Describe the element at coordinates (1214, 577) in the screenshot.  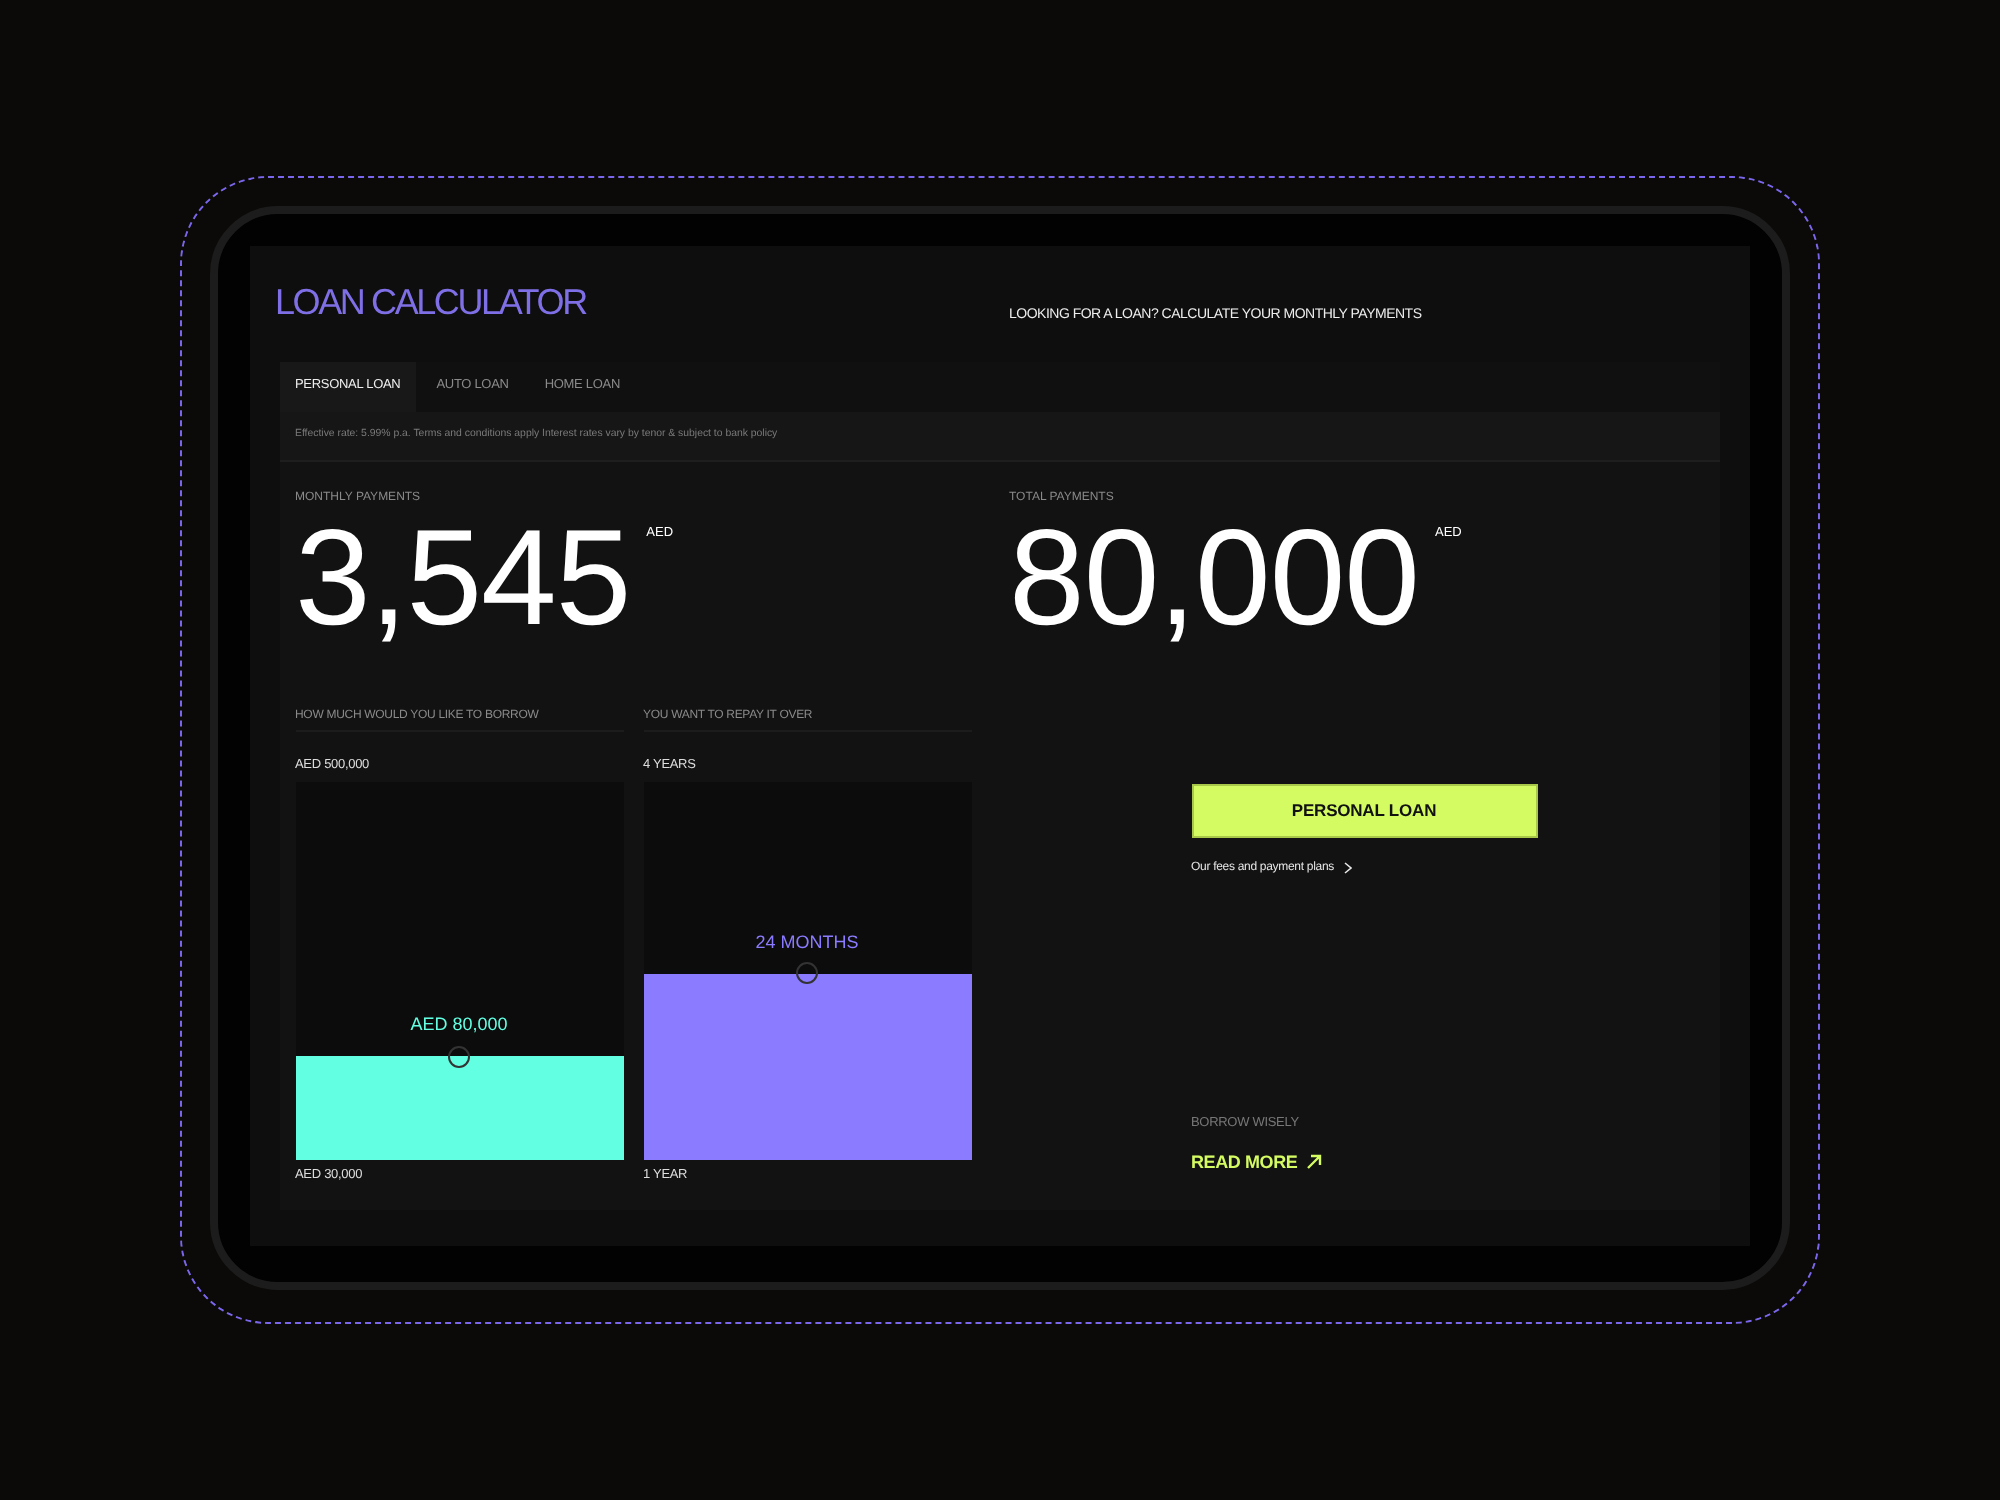
I see `result-amount: 80,000` at that location.